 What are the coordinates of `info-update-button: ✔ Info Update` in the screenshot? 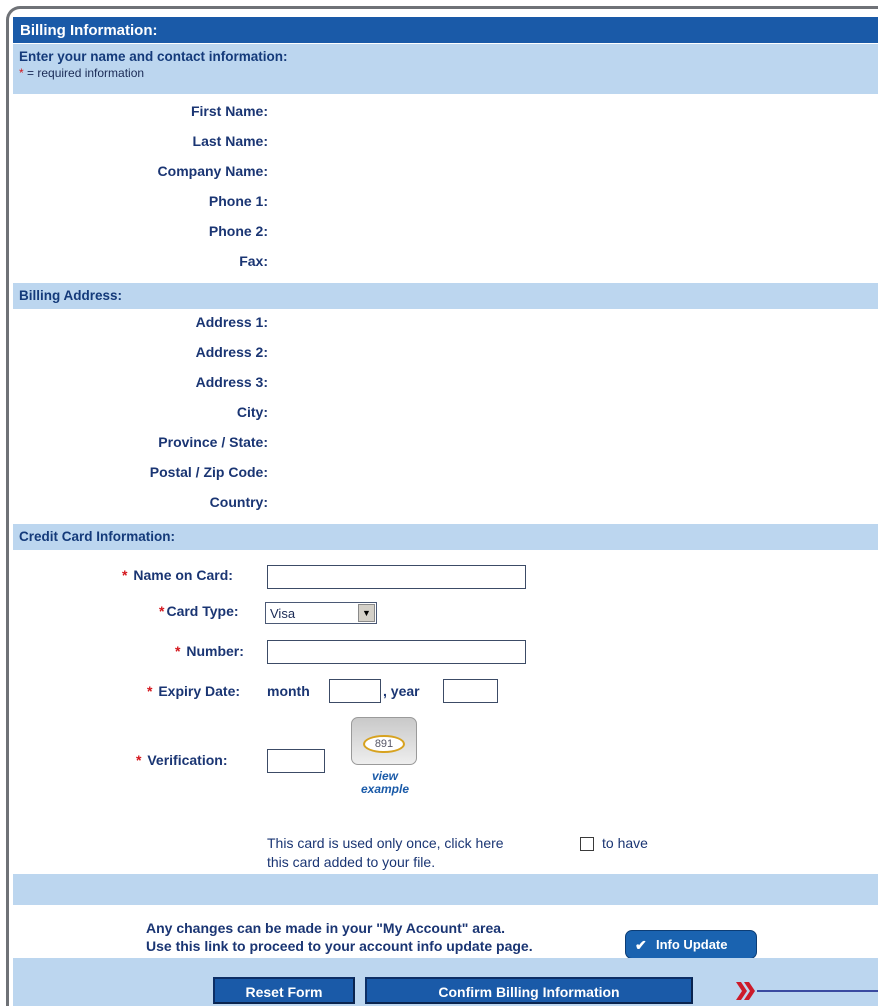 It's located at (691, 944).